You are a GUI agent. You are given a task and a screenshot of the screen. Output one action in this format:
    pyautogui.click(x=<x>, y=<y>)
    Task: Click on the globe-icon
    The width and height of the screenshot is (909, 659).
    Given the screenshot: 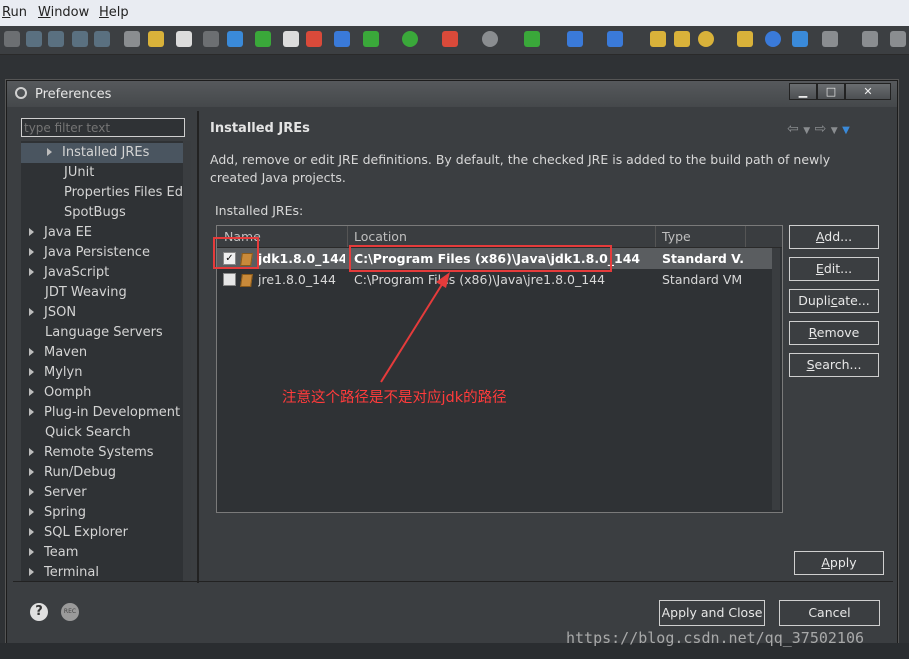 What is the action you would take?
    pyautogui.click(x=773, y=39)
    